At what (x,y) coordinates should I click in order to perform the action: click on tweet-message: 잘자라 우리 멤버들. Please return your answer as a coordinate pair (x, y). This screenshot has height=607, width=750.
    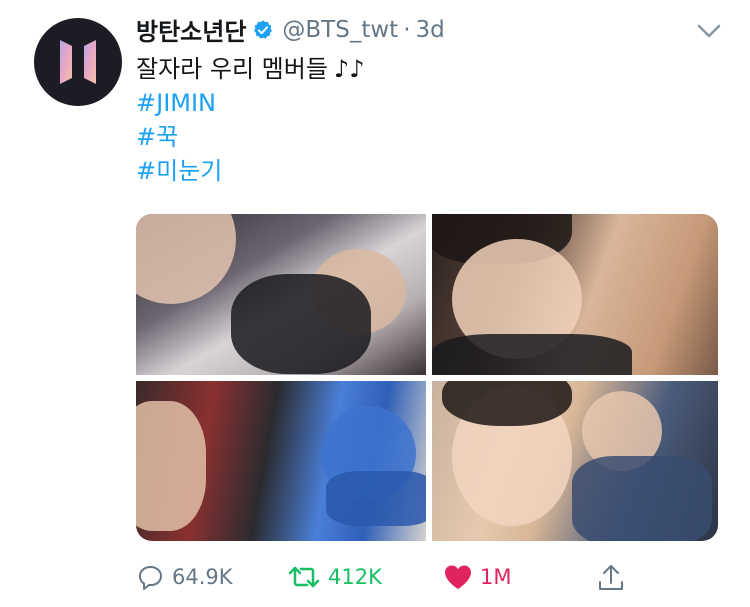
    Looking at the image, I should click on (232, 69).